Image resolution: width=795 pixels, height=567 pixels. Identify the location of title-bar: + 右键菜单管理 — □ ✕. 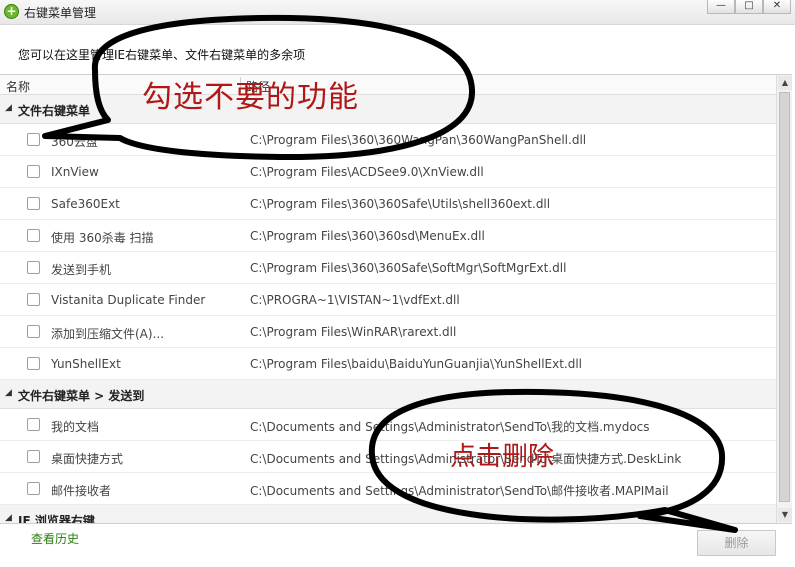
(397, 12).